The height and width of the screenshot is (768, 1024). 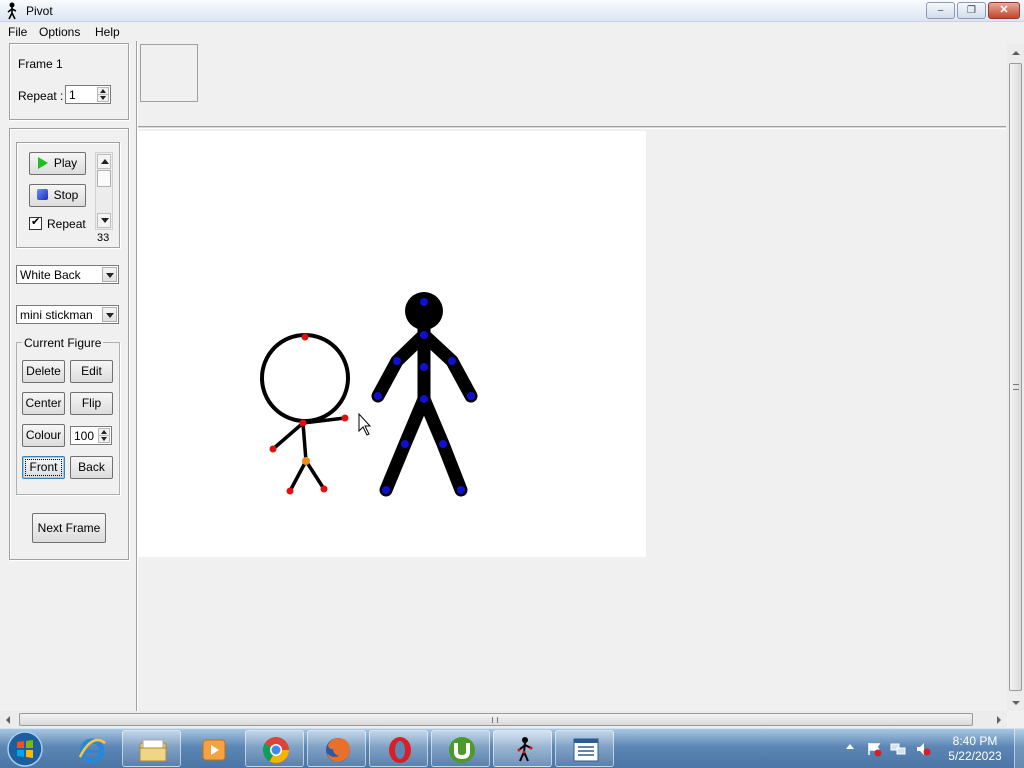 I want to click on vertical-scrollbar, so click(x=1015, y=378).